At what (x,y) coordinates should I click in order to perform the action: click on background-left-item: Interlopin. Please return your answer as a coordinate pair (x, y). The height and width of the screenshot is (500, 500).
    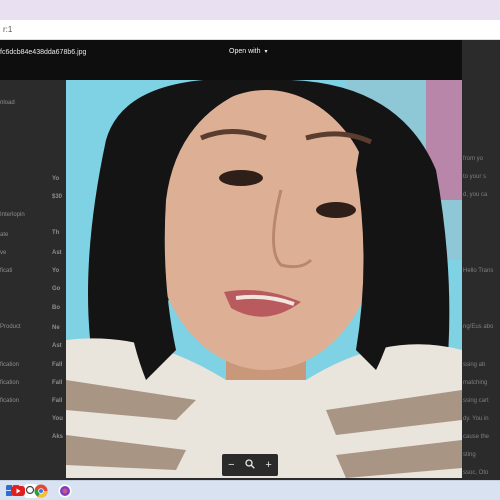
    Looking at the image, I should click on (12, 215).